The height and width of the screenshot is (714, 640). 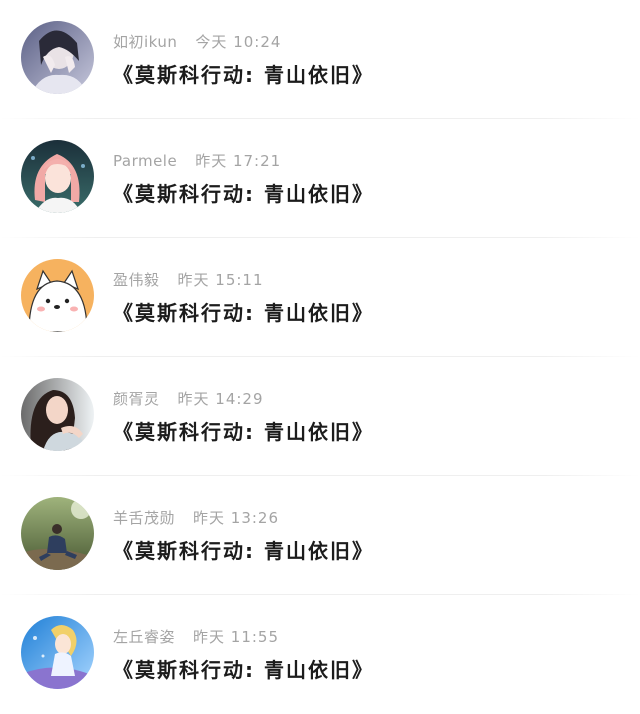 What do you see at coordinates (220, 399) in the screenshot?
I see `timestamp: 昨天 14:29` at bounding box center [220, 399].